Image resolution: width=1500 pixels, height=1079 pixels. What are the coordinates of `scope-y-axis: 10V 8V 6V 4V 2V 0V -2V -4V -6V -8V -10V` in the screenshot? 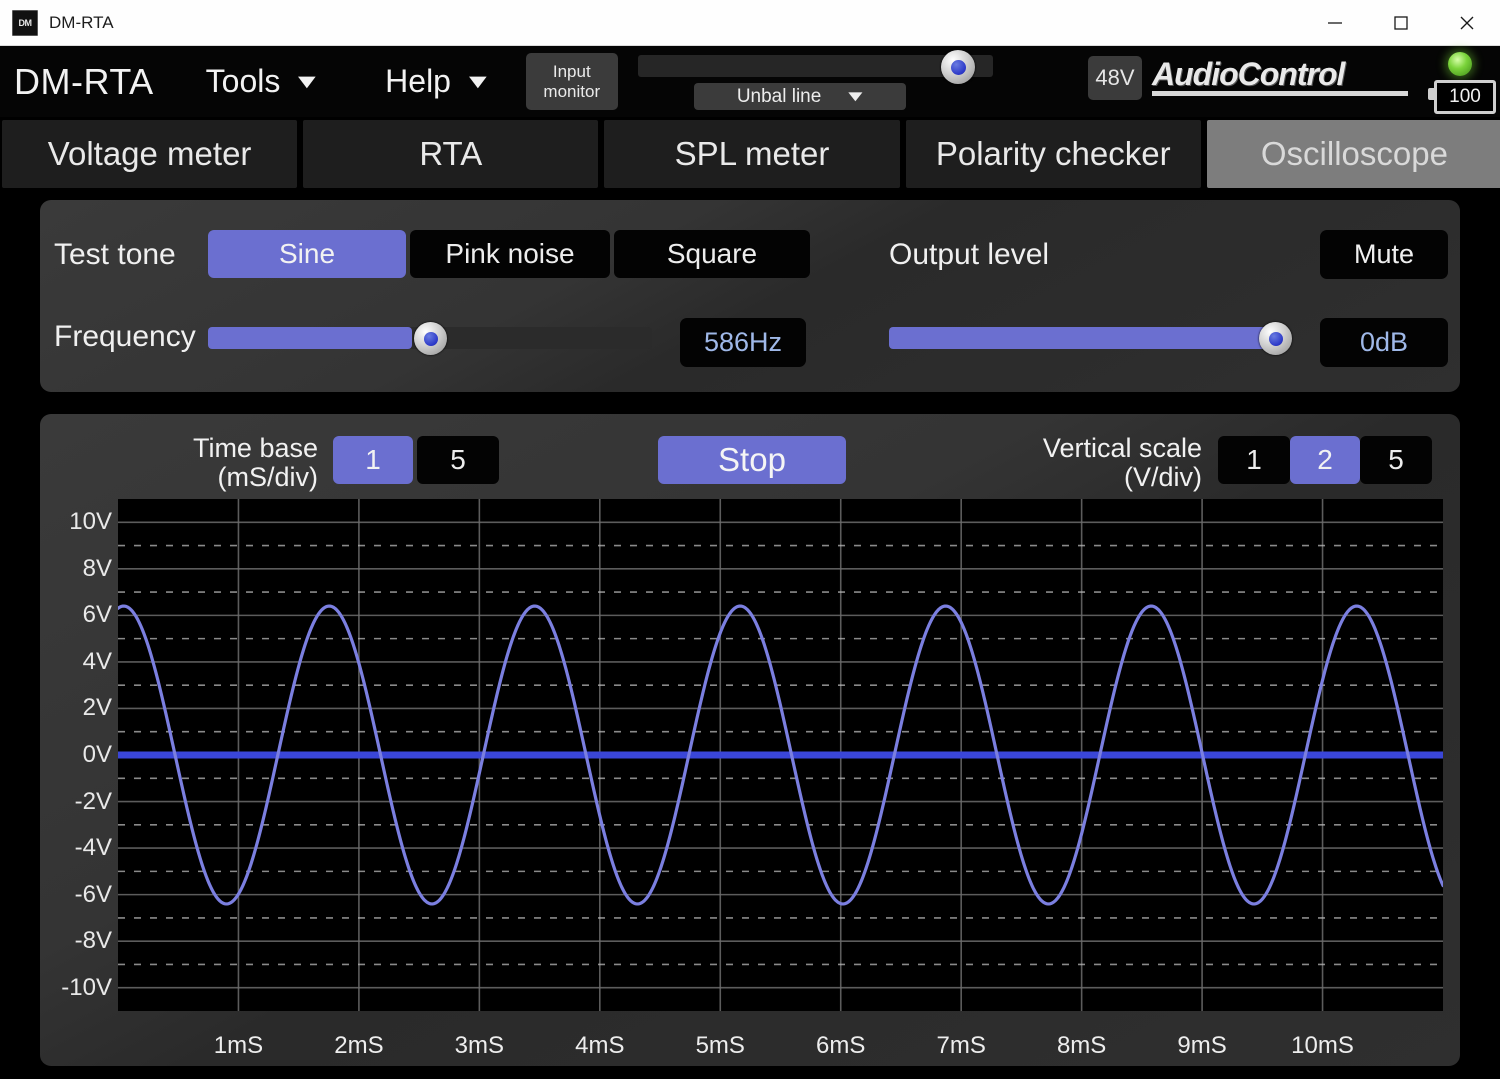 It's located at (81, 755).